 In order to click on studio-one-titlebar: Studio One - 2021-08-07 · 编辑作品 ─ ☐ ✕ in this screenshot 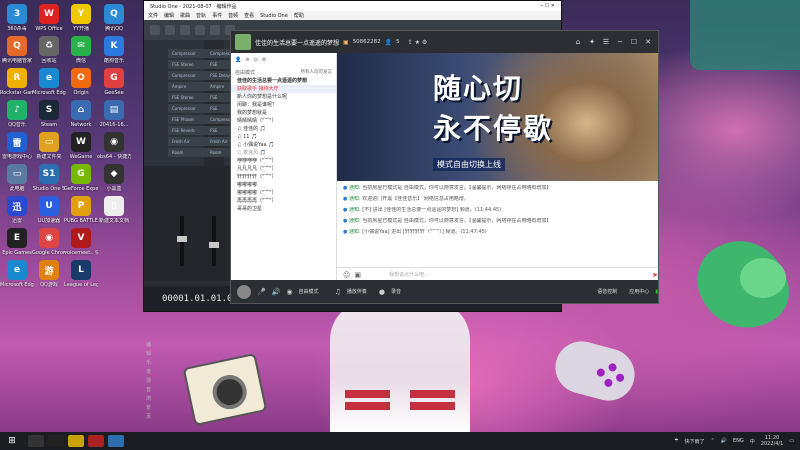, I will do `click(352, 6)`.